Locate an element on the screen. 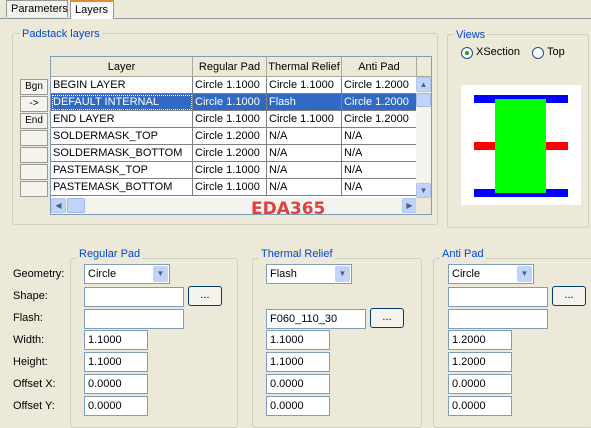  xsection-radio is located at coordinates (467, 53).